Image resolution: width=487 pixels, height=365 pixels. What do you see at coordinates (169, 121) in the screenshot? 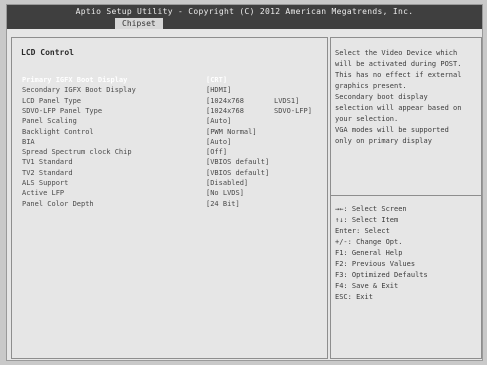
I see `setting-row: Panel Scaling [Auto]` at bounding box center [169, 121].